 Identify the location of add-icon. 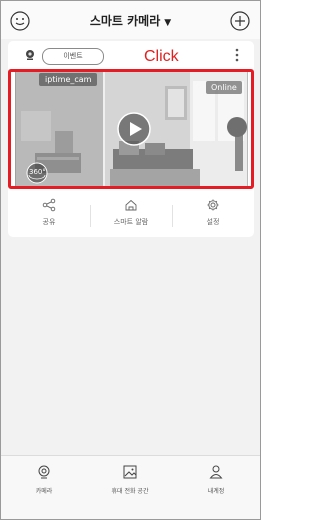
(240, 21).